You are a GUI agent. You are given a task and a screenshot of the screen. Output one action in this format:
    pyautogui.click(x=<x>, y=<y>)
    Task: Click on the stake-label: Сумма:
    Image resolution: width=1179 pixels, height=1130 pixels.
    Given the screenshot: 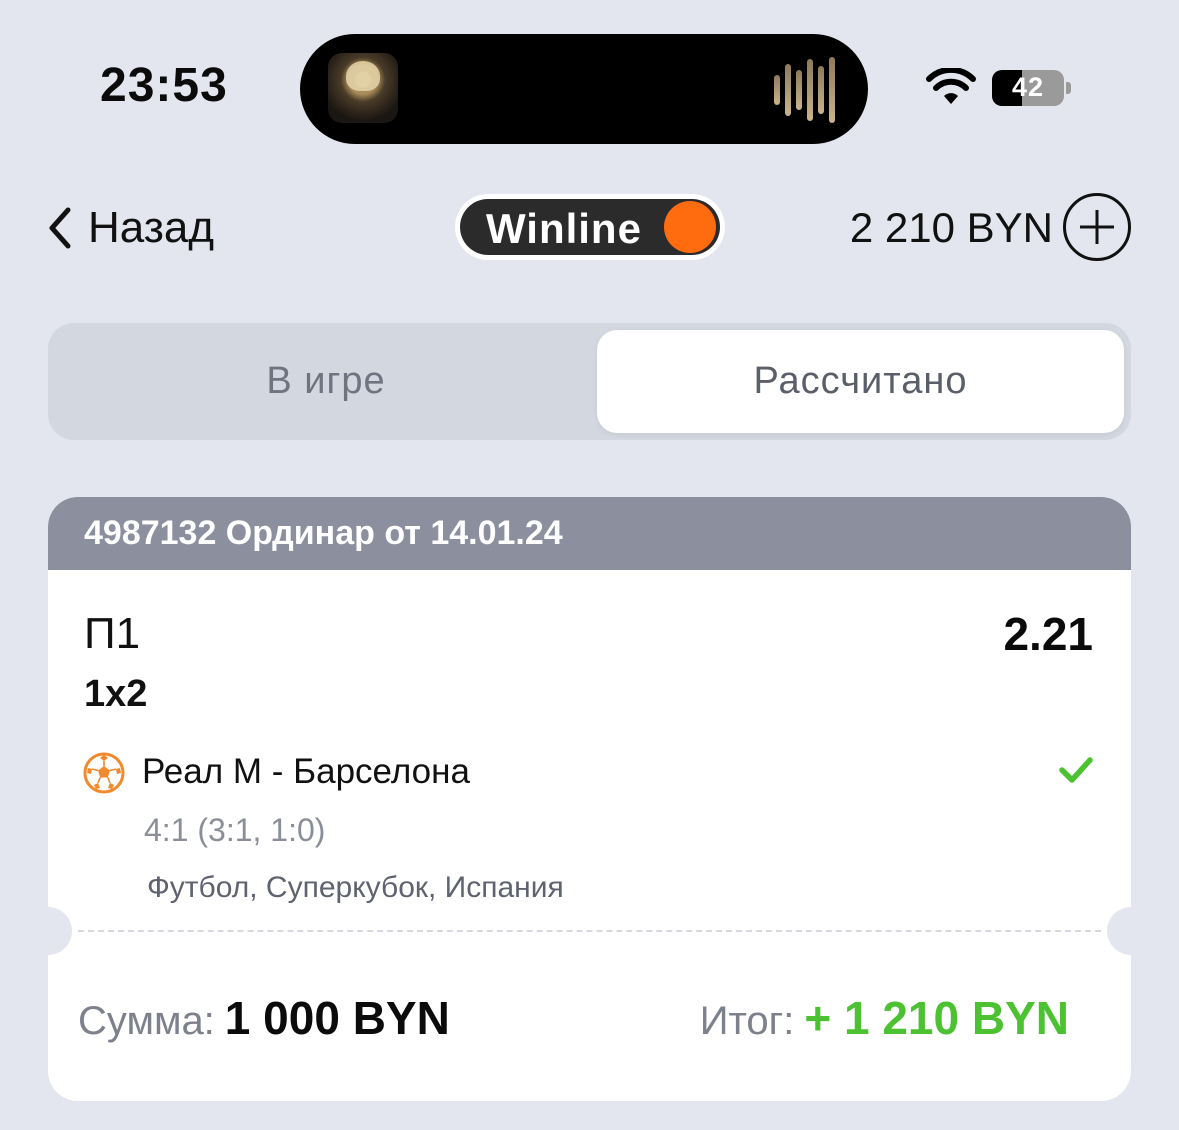 What is the action you would take?
    pyautogui.click(x=146, y=1021)
    